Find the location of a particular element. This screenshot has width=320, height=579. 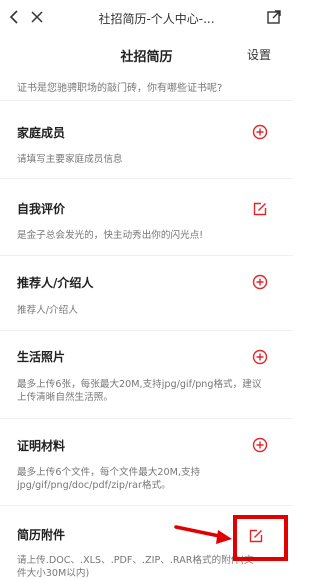

annotation-arrow-icon is located at coordinates (203, 534).